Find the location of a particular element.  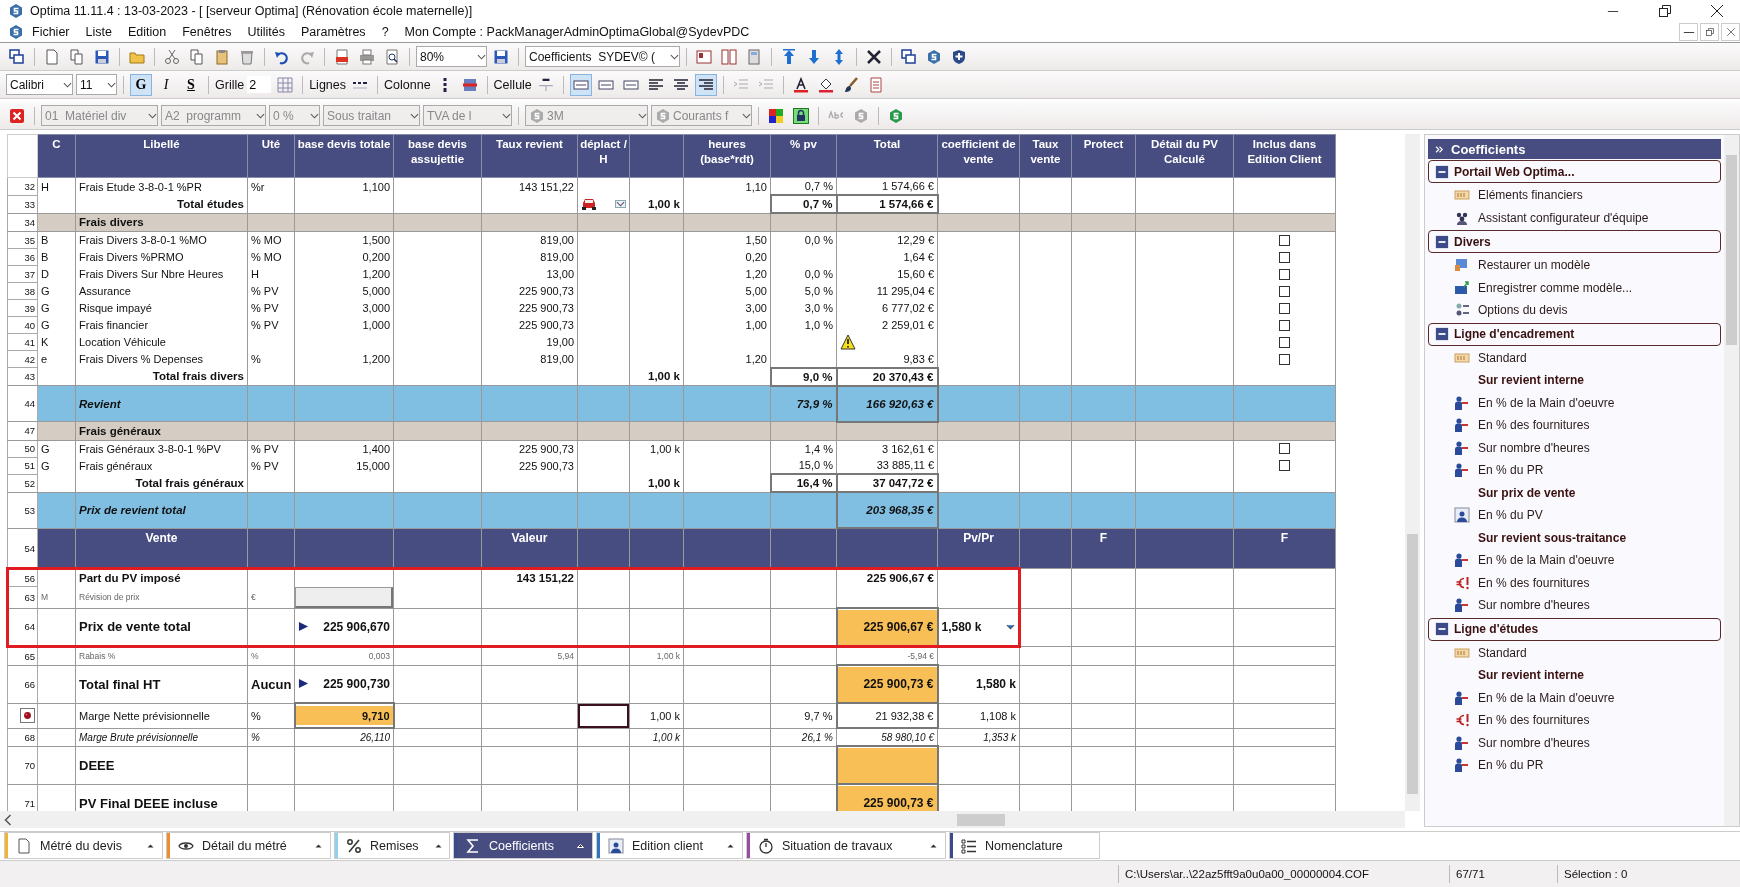

text-style-button: S is located at coordinates (191, 84).